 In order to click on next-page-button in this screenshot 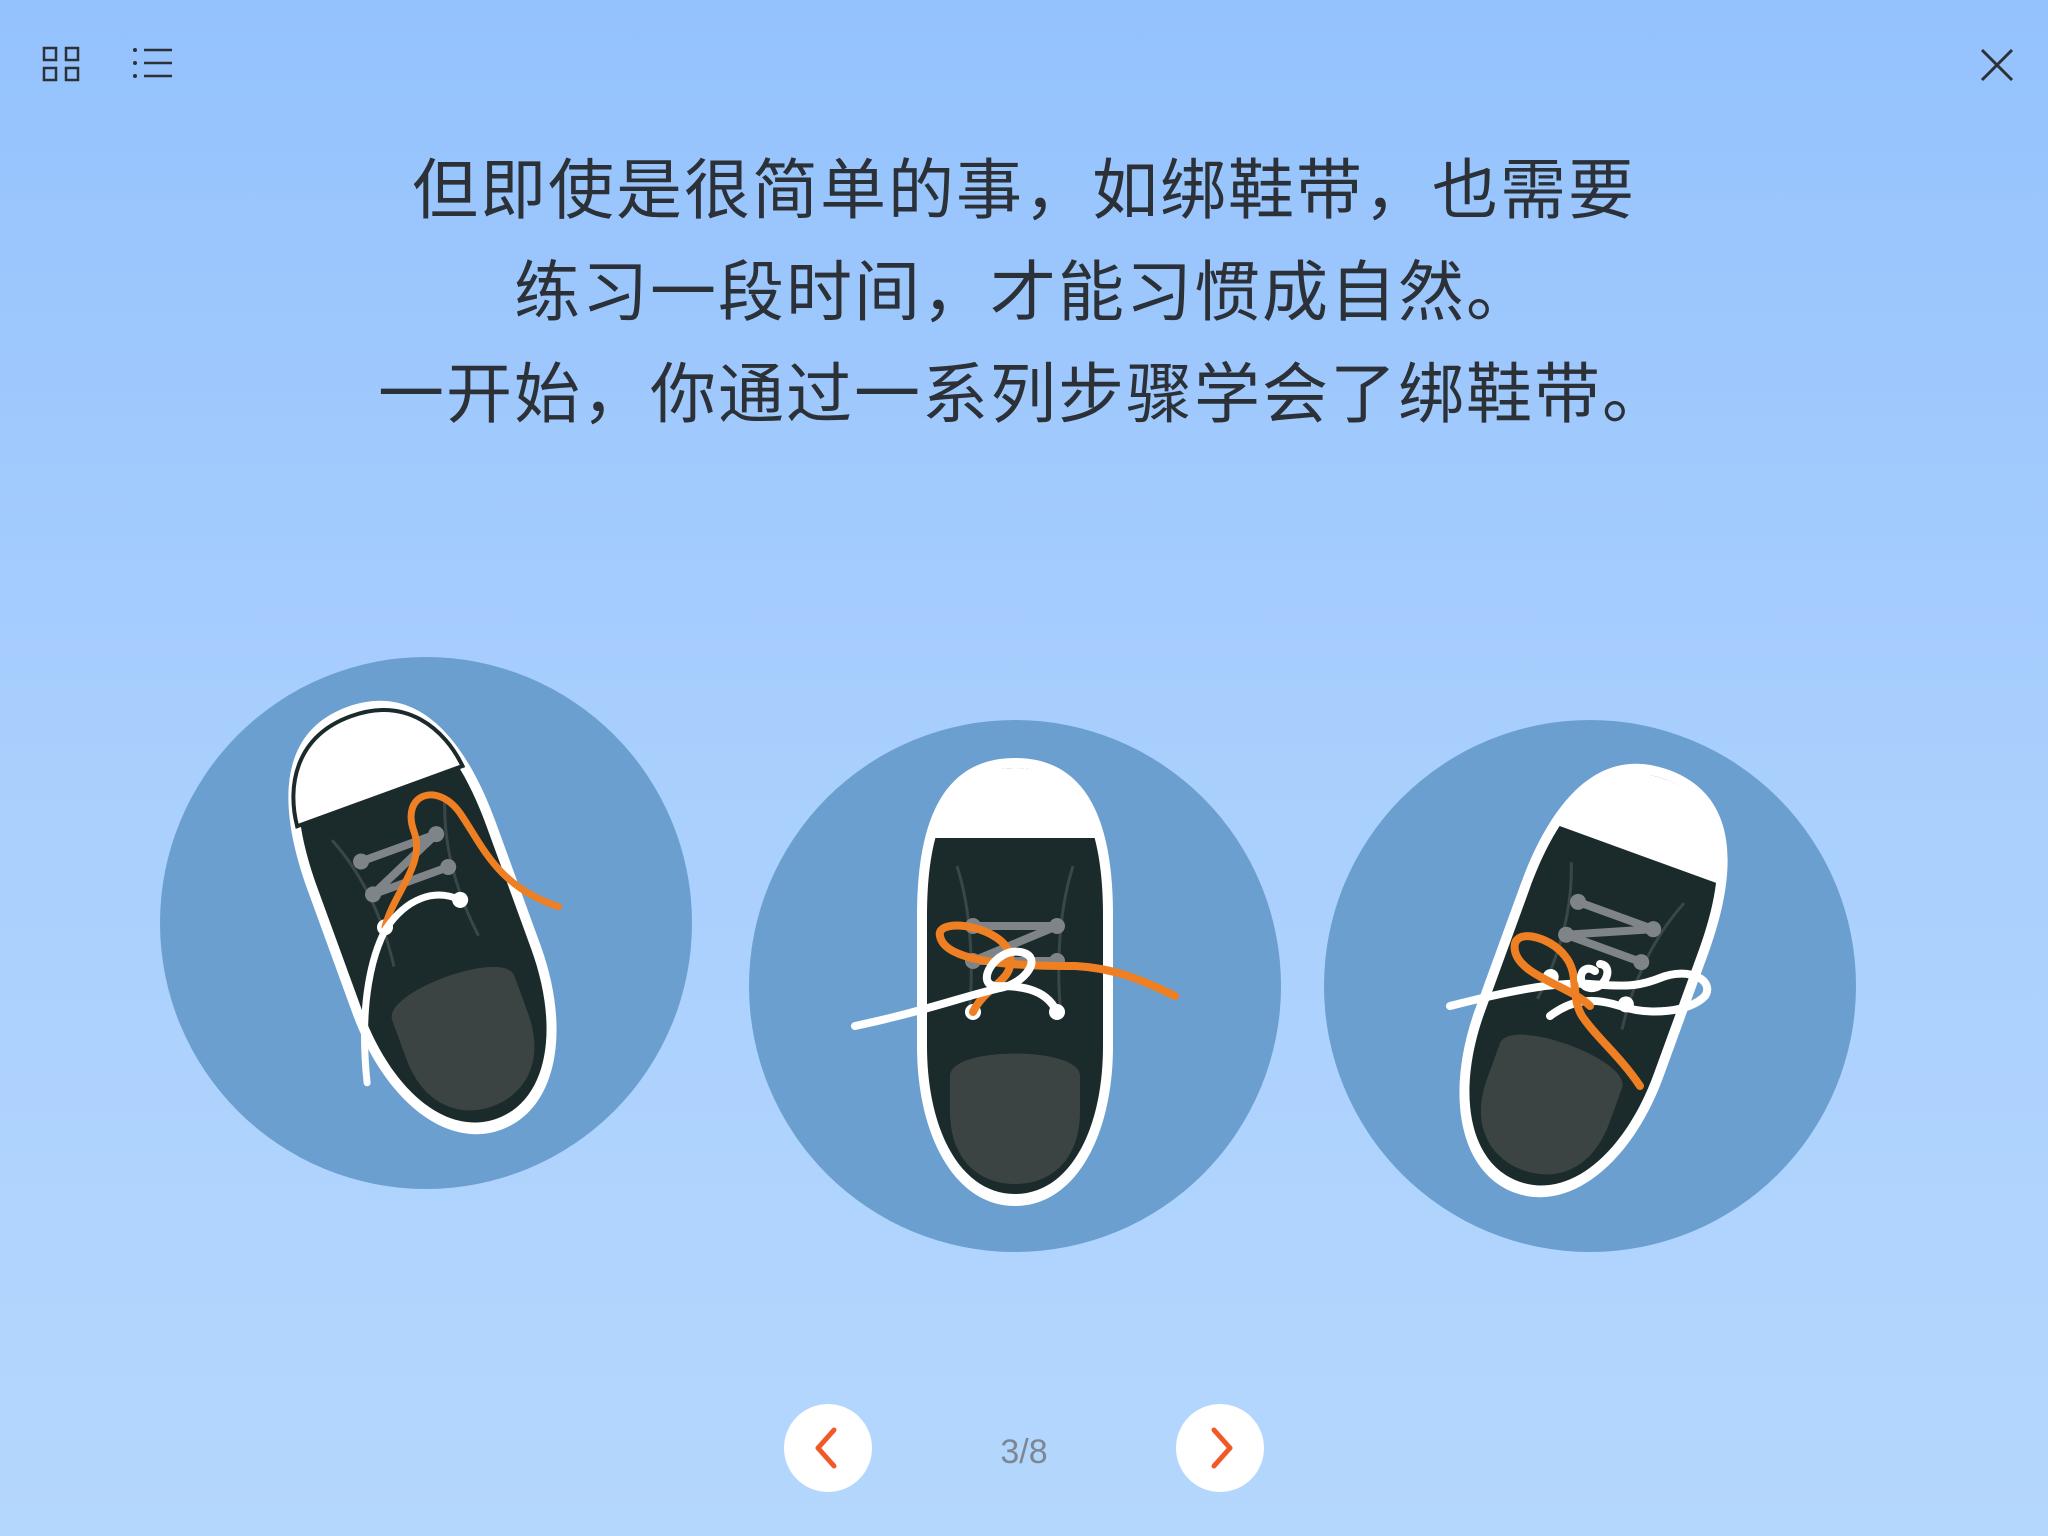, I will do `click(1220, 1448)`.